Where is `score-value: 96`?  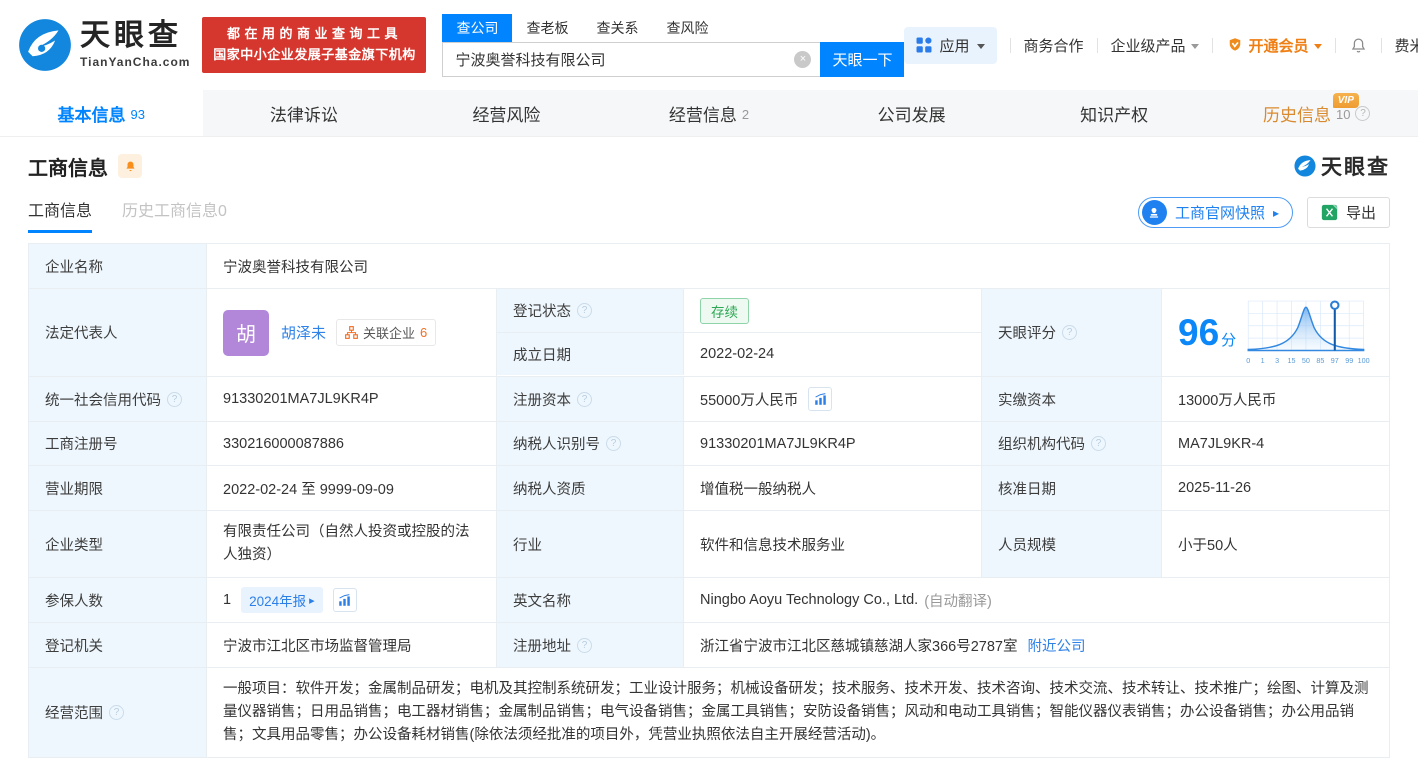 score-value: 96 is located at coordinates (1199, 332).